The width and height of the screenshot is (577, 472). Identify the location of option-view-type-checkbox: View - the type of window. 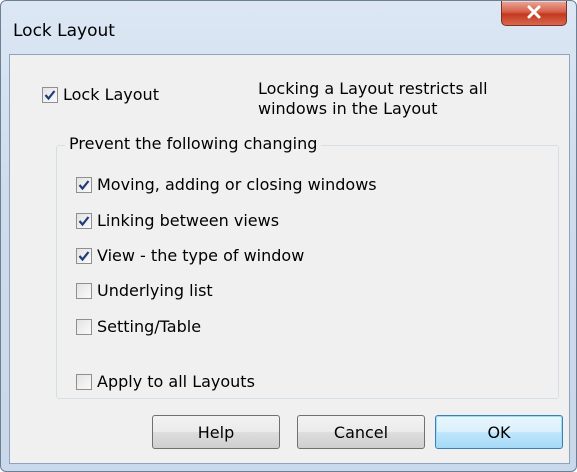
(190, 255).